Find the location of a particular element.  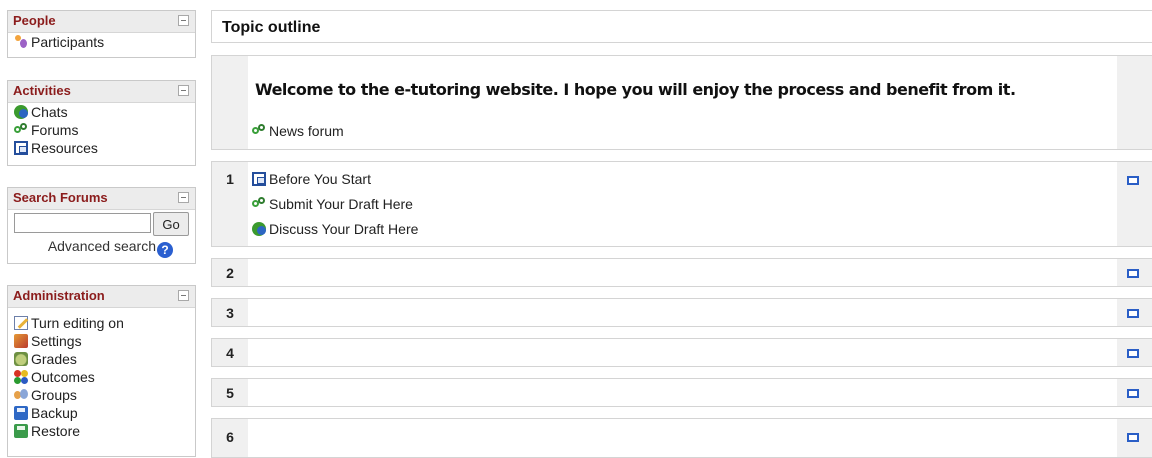

sidebar-item-label: Settings is located at coordinates (56, 341).